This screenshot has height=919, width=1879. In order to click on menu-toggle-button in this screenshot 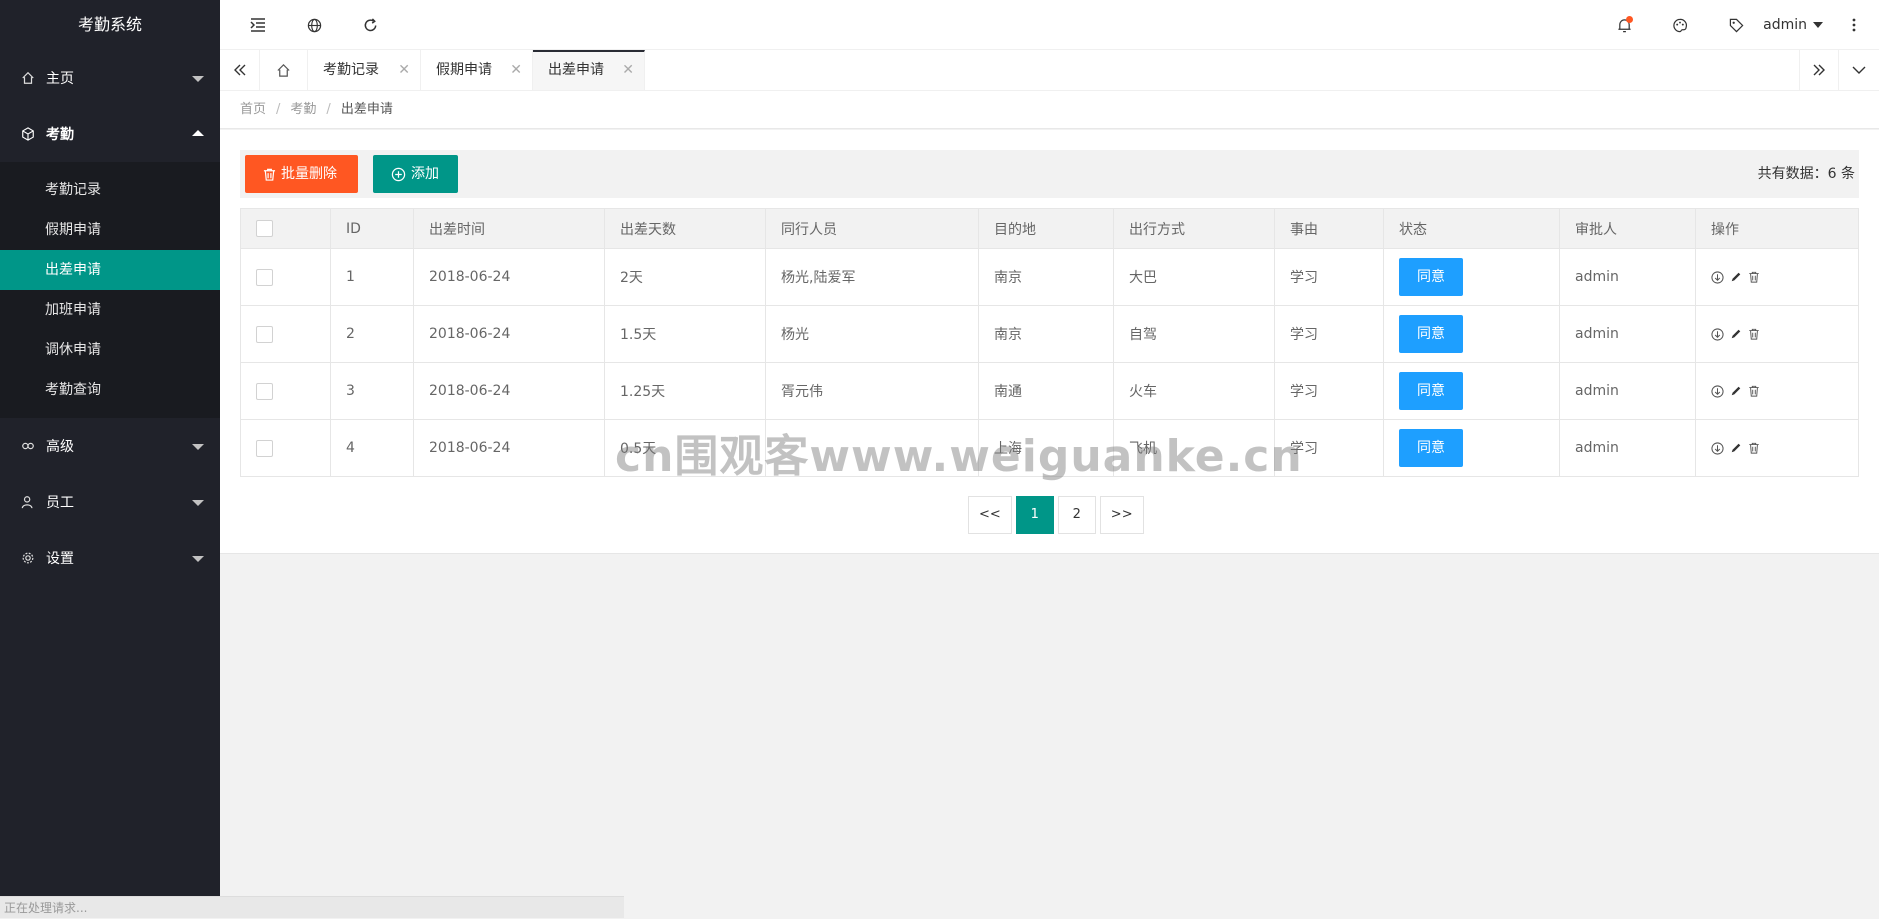, I will do `click(258, 25)`.